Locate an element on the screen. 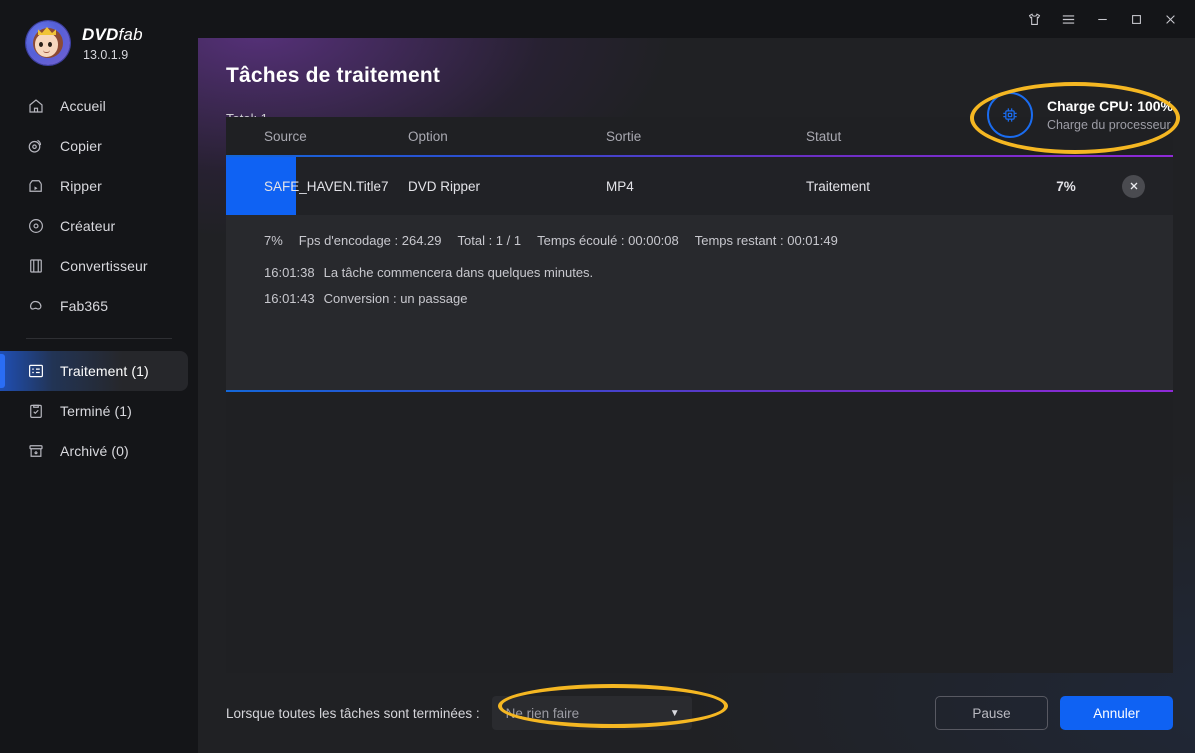  cancel-task-icon is located at coordinates (1133, 186).